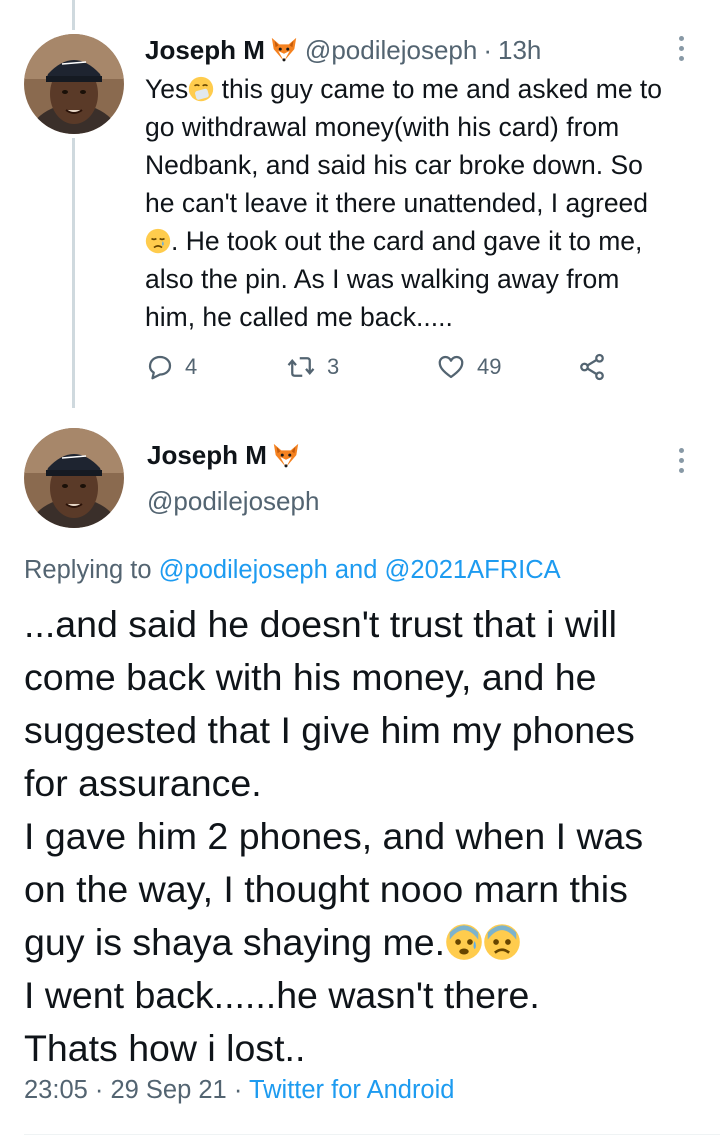 The height and width of the screenshot is (1138, 720). What do you see at coordinates (382, 127) in the screenshot?
I see `tweet-text-line: go withdrawal money(with his card) from` at bounding box center [382, 127].